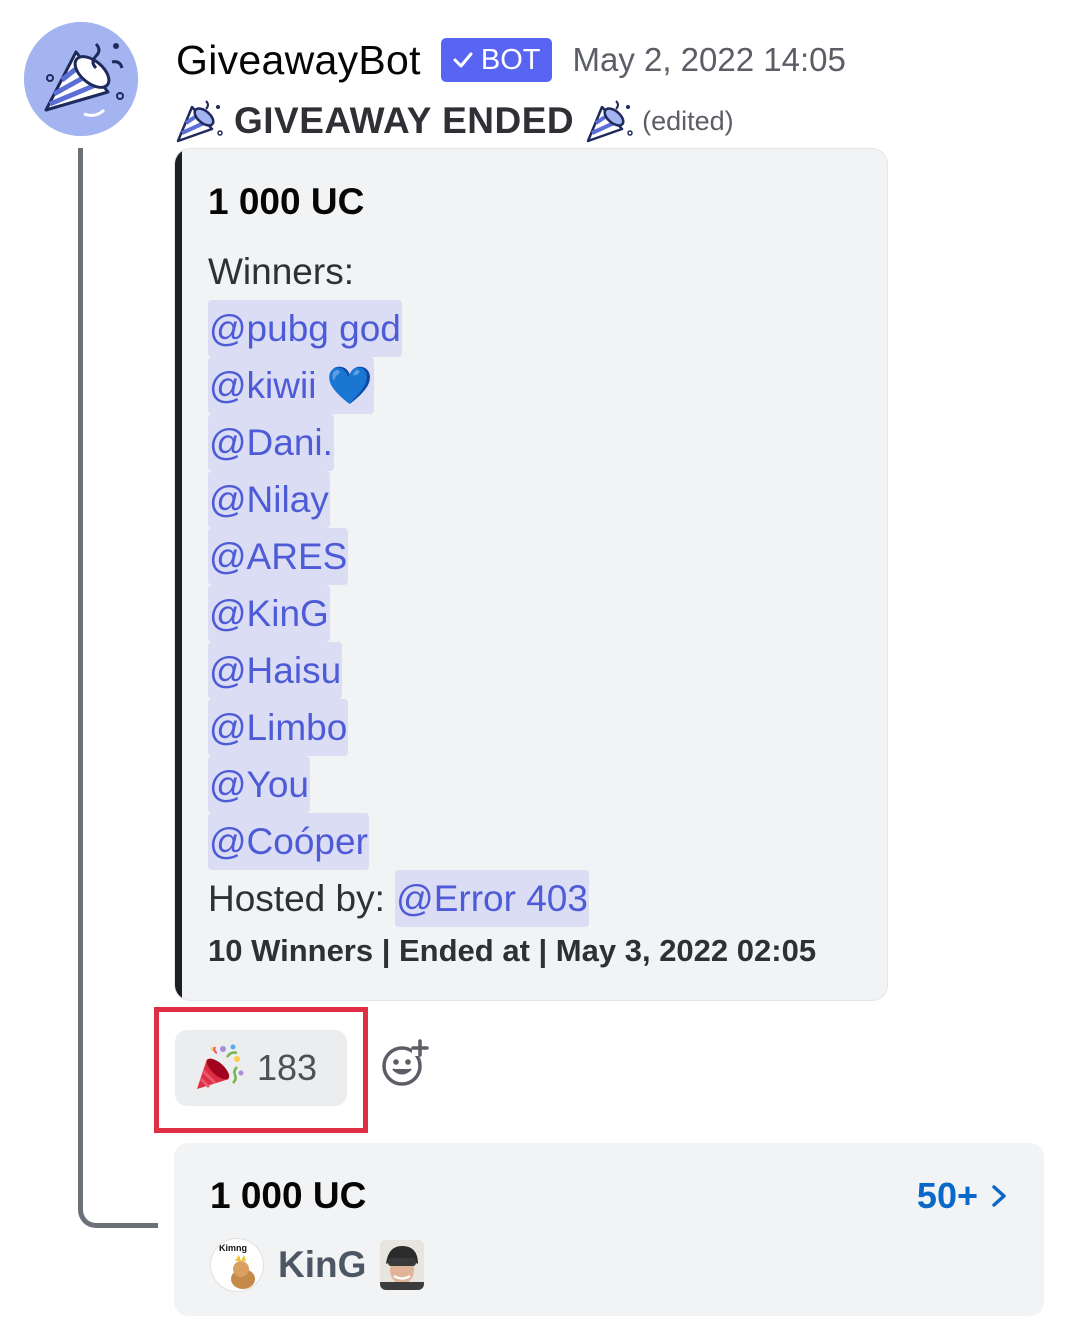 The height and width of the screenshot is (1338, 1080). Describe the element at coordinates (404, 120) in the screenshot. I see `message-title: GIVEAWAY ENDED` at that location.